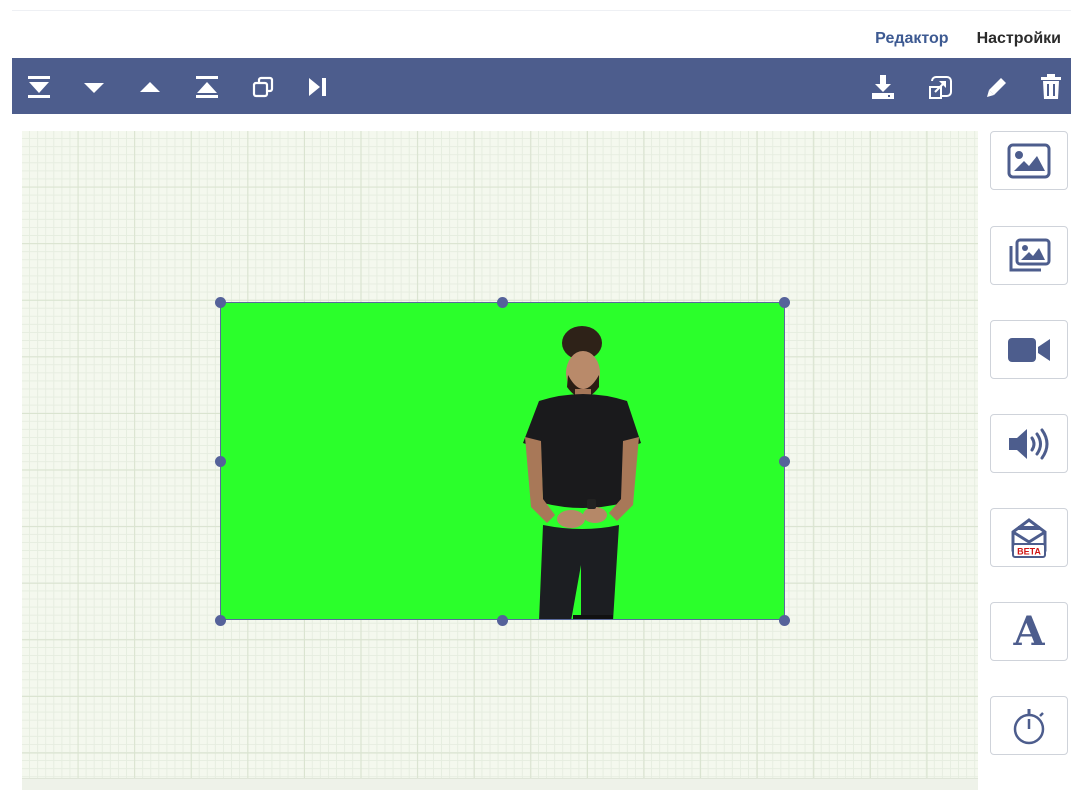 The height and width of the screenshot is (799, 1071). Describe the element at coordinates (541, 86) in the screenshot. I see `toolbar` at that location.